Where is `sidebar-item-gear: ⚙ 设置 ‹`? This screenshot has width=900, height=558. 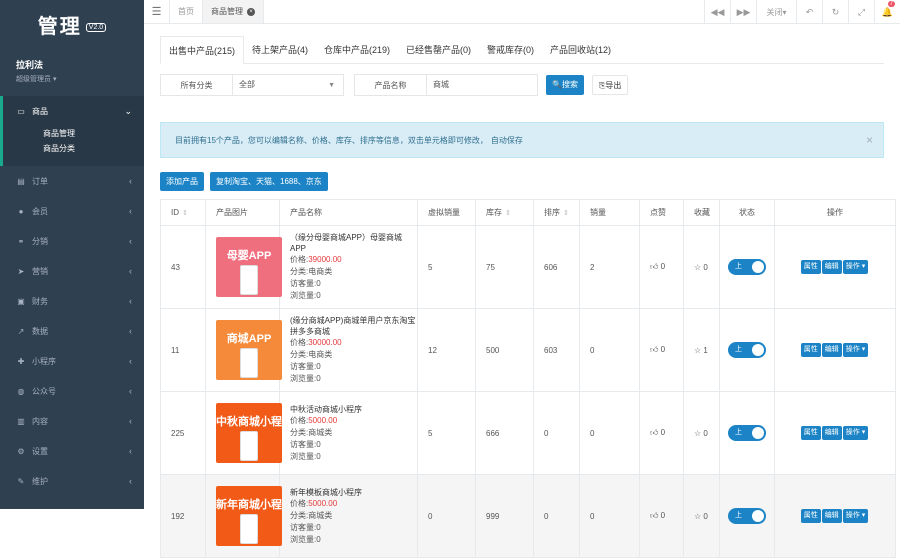 sidebar-item-gear: ⚙ 设置 ‹ is located at coordinates (72, 451).